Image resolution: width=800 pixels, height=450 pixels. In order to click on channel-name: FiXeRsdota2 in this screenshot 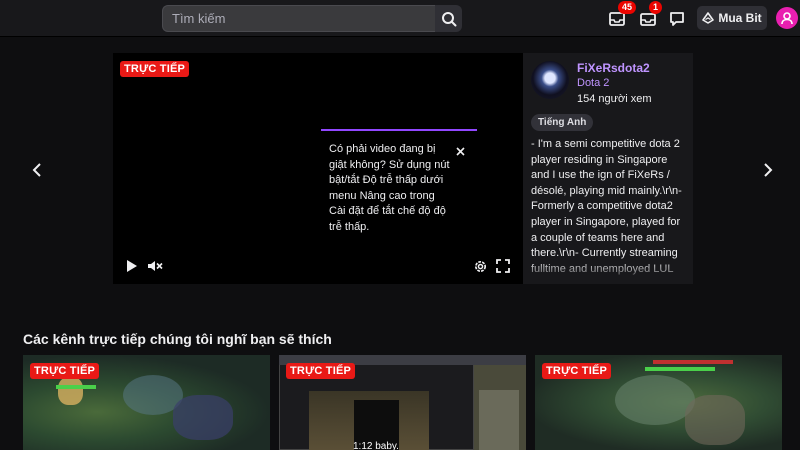, I will do `click(613, 68)`.